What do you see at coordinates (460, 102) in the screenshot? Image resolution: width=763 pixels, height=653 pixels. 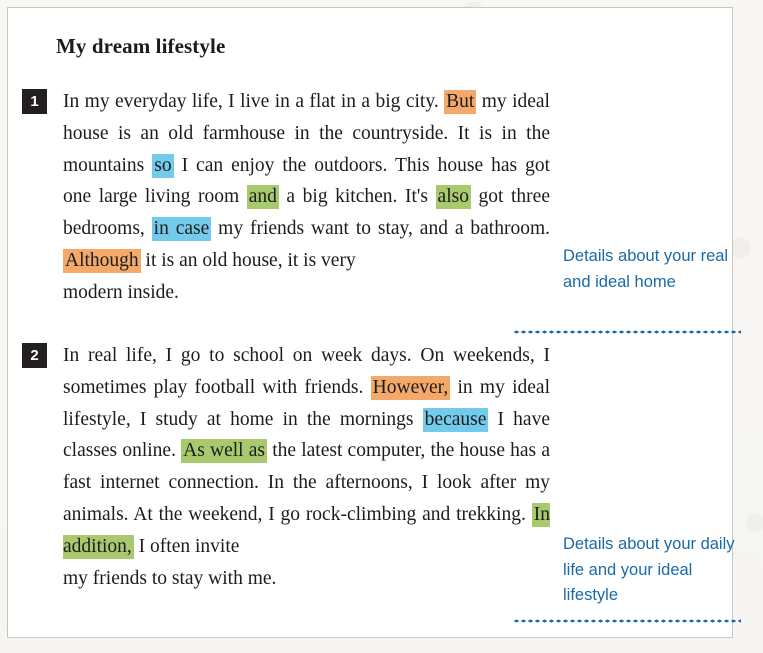 I see `highlight-orange: But` at bounding box center [460, 102].